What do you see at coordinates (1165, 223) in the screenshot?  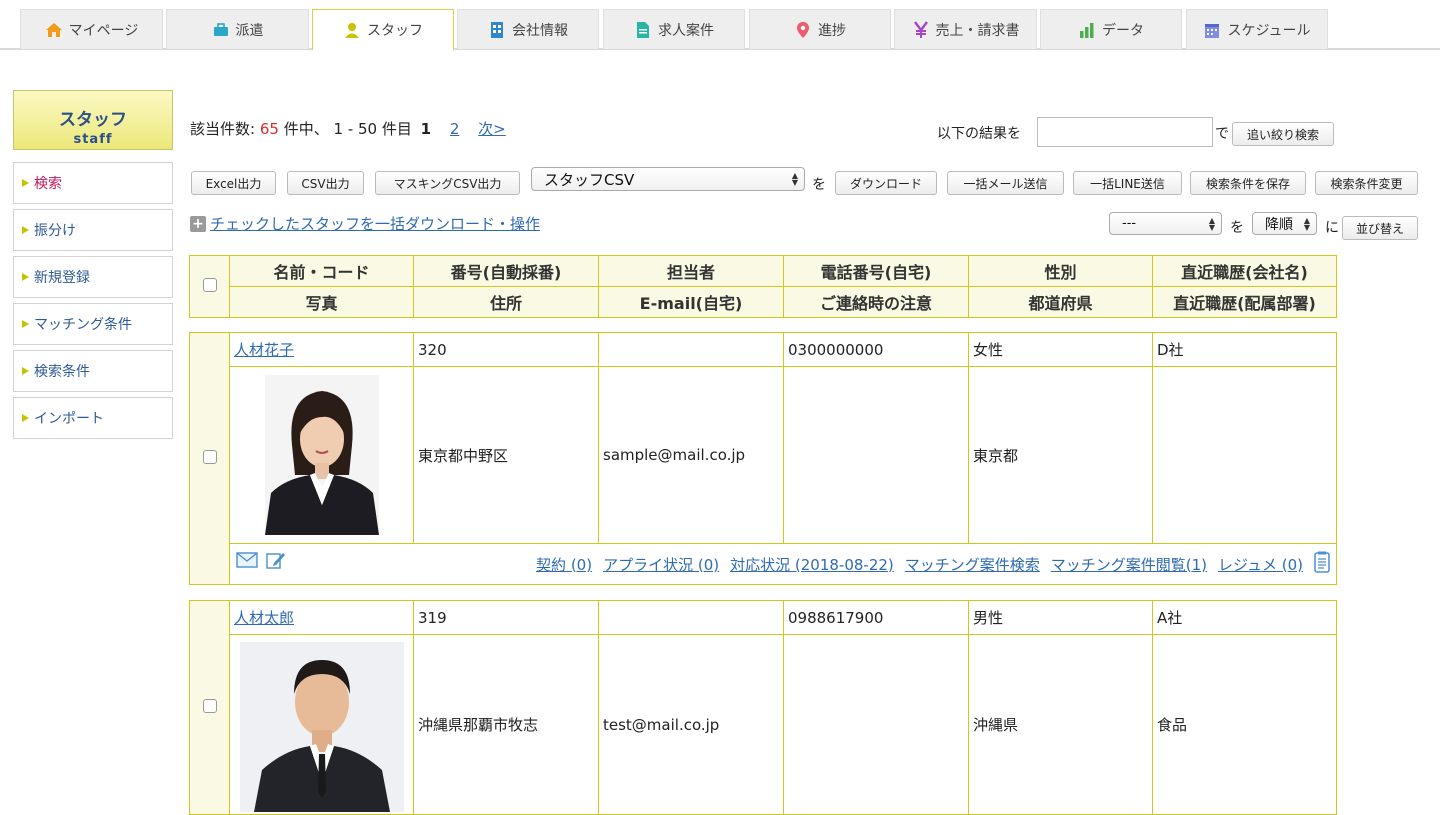 I see `sort-field-select: --- ▲ ▼` at bounding box center [1165, 223].